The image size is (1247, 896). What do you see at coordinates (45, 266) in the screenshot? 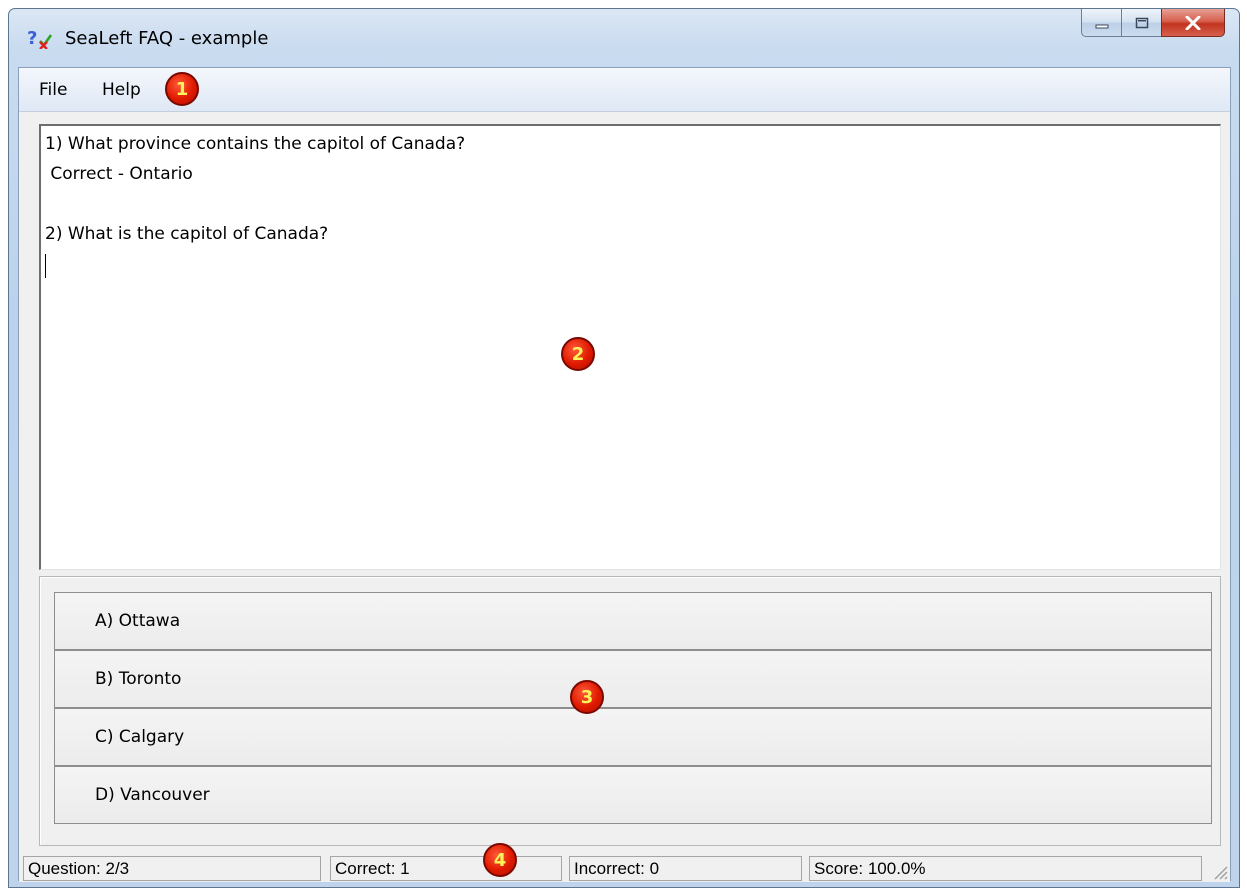
I see `text-caret` at bounding box center [45, 266].